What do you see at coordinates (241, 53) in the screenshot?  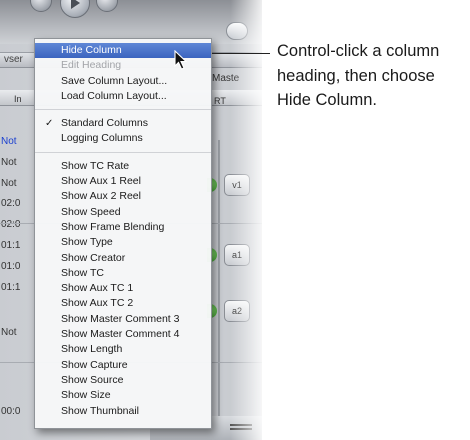 I see `callout-leader-line` at bounding box center [241, 53].